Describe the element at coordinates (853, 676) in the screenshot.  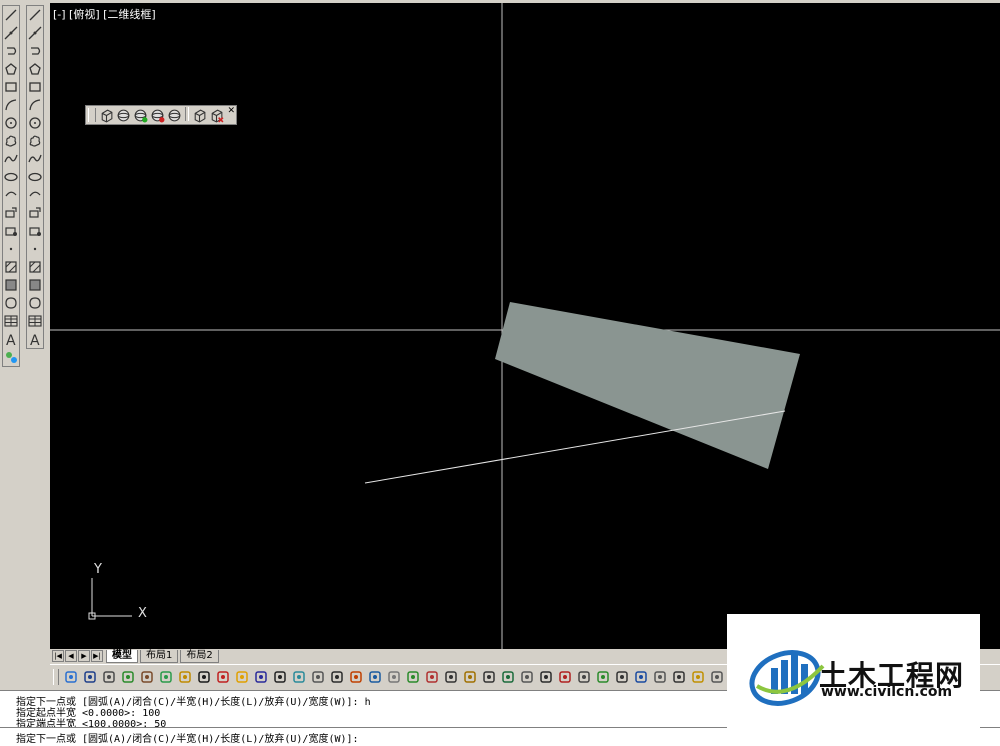
I see `watermark: 土木工程网 www.civilcn.com` at that location.